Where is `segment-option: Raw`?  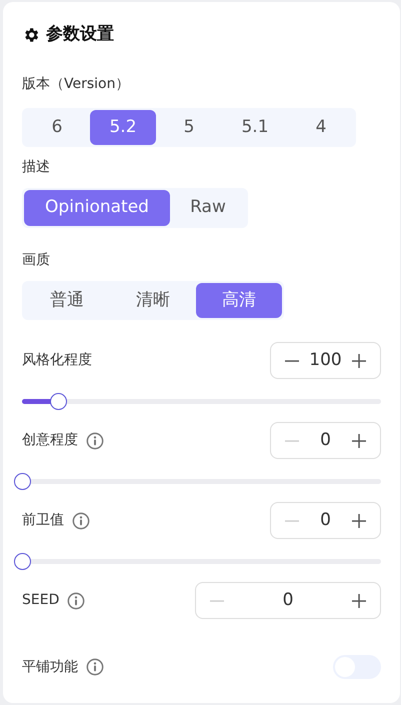 segment-option: Raw is located at coordinates (208, 208).